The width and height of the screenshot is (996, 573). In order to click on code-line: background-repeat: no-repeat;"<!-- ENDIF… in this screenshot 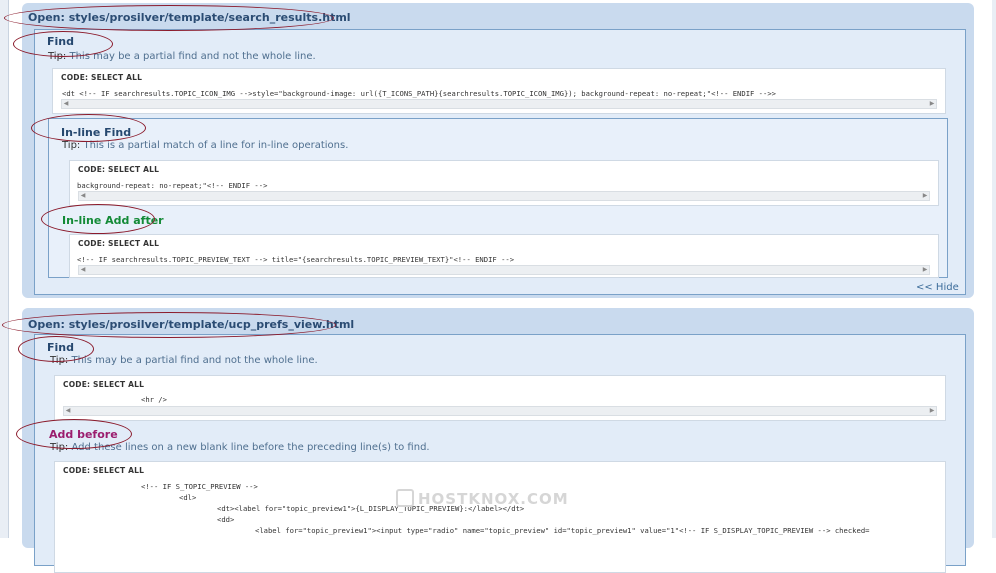, I will do `click(172, 185)`.